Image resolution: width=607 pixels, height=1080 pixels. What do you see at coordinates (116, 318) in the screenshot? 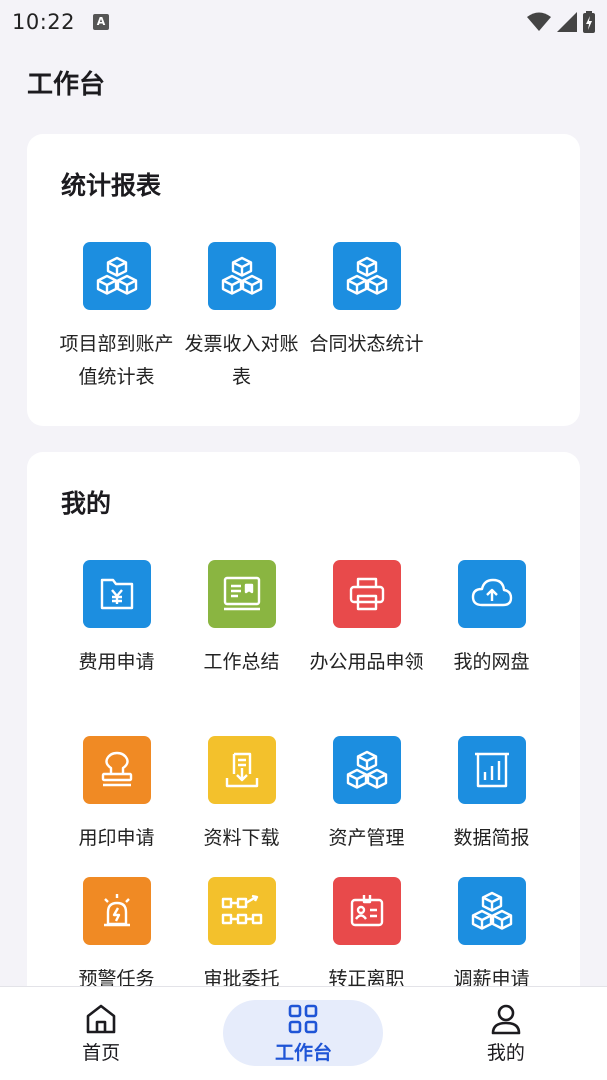
I see `tile-project-output-report: 项目部到账产值统计表` at bounding box center [116, 318].